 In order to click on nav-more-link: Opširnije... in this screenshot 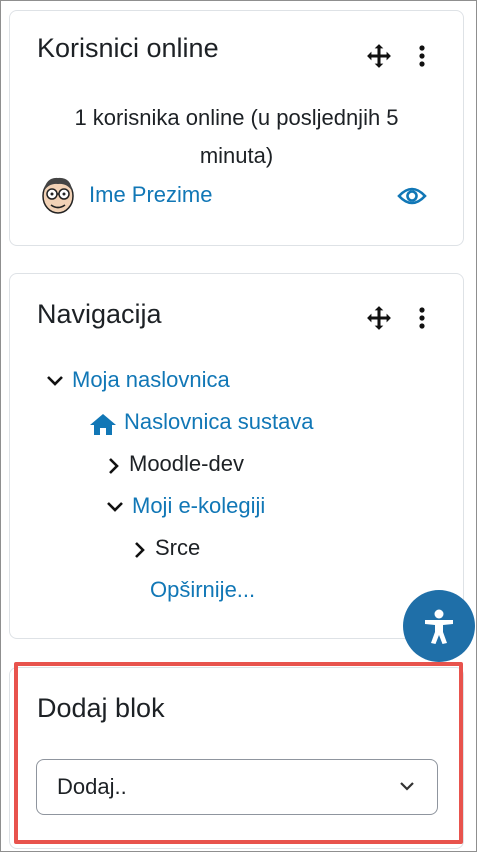, I will do `click(202, 590)`.